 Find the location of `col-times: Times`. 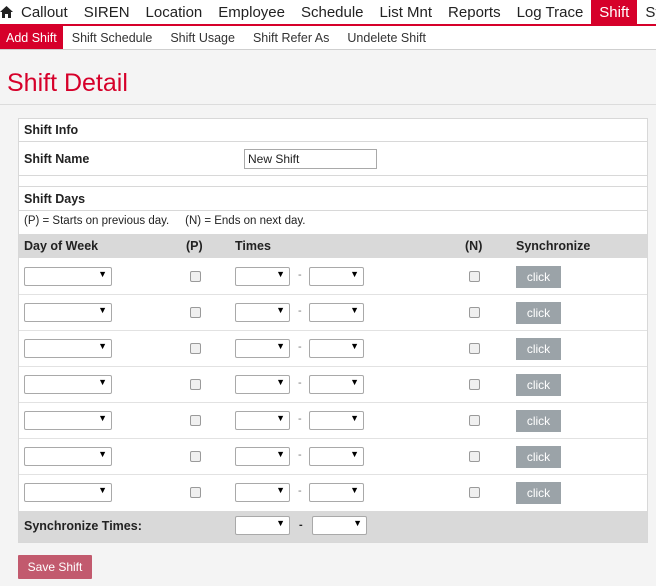

col-times: Times is located at coordinates (253, 246).